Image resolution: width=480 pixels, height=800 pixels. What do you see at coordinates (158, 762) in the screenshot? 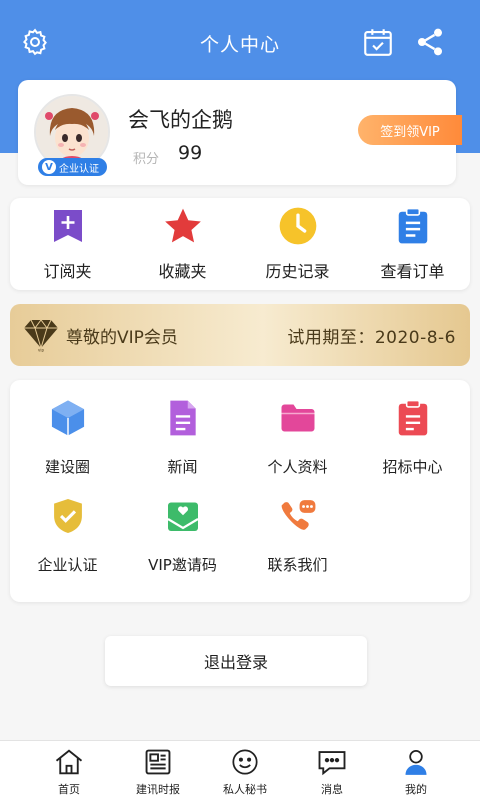
I see `newspaper-icon` at bounding box center [158, 762].